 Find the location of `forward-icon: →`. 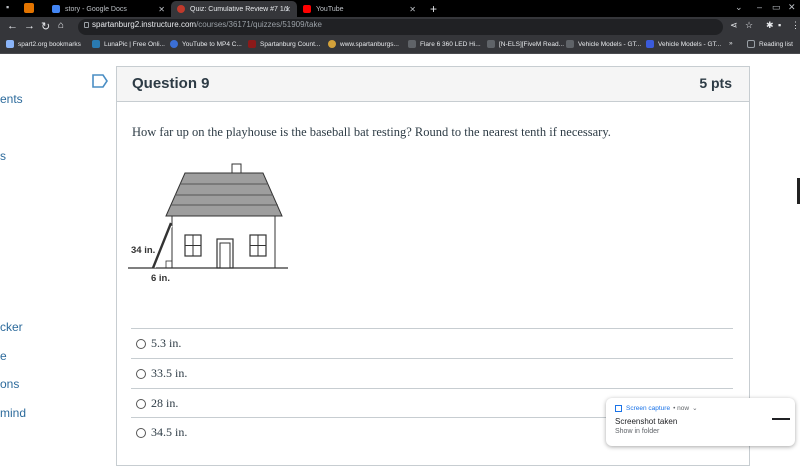

forward-icon: → is located at coordinates (29, 26).